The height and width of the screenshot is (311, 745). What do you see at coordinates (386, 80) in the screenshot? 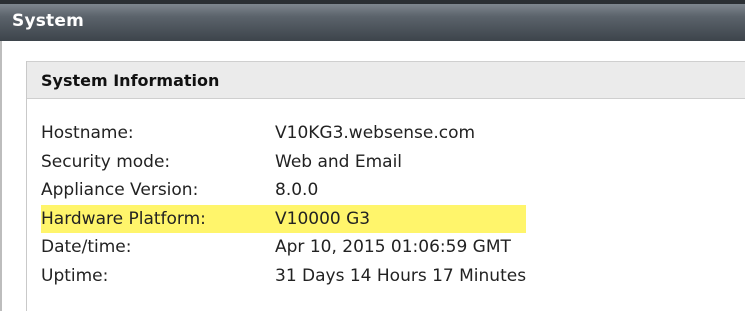
I see `section-header: System Information` at bounding box center [386, 80].